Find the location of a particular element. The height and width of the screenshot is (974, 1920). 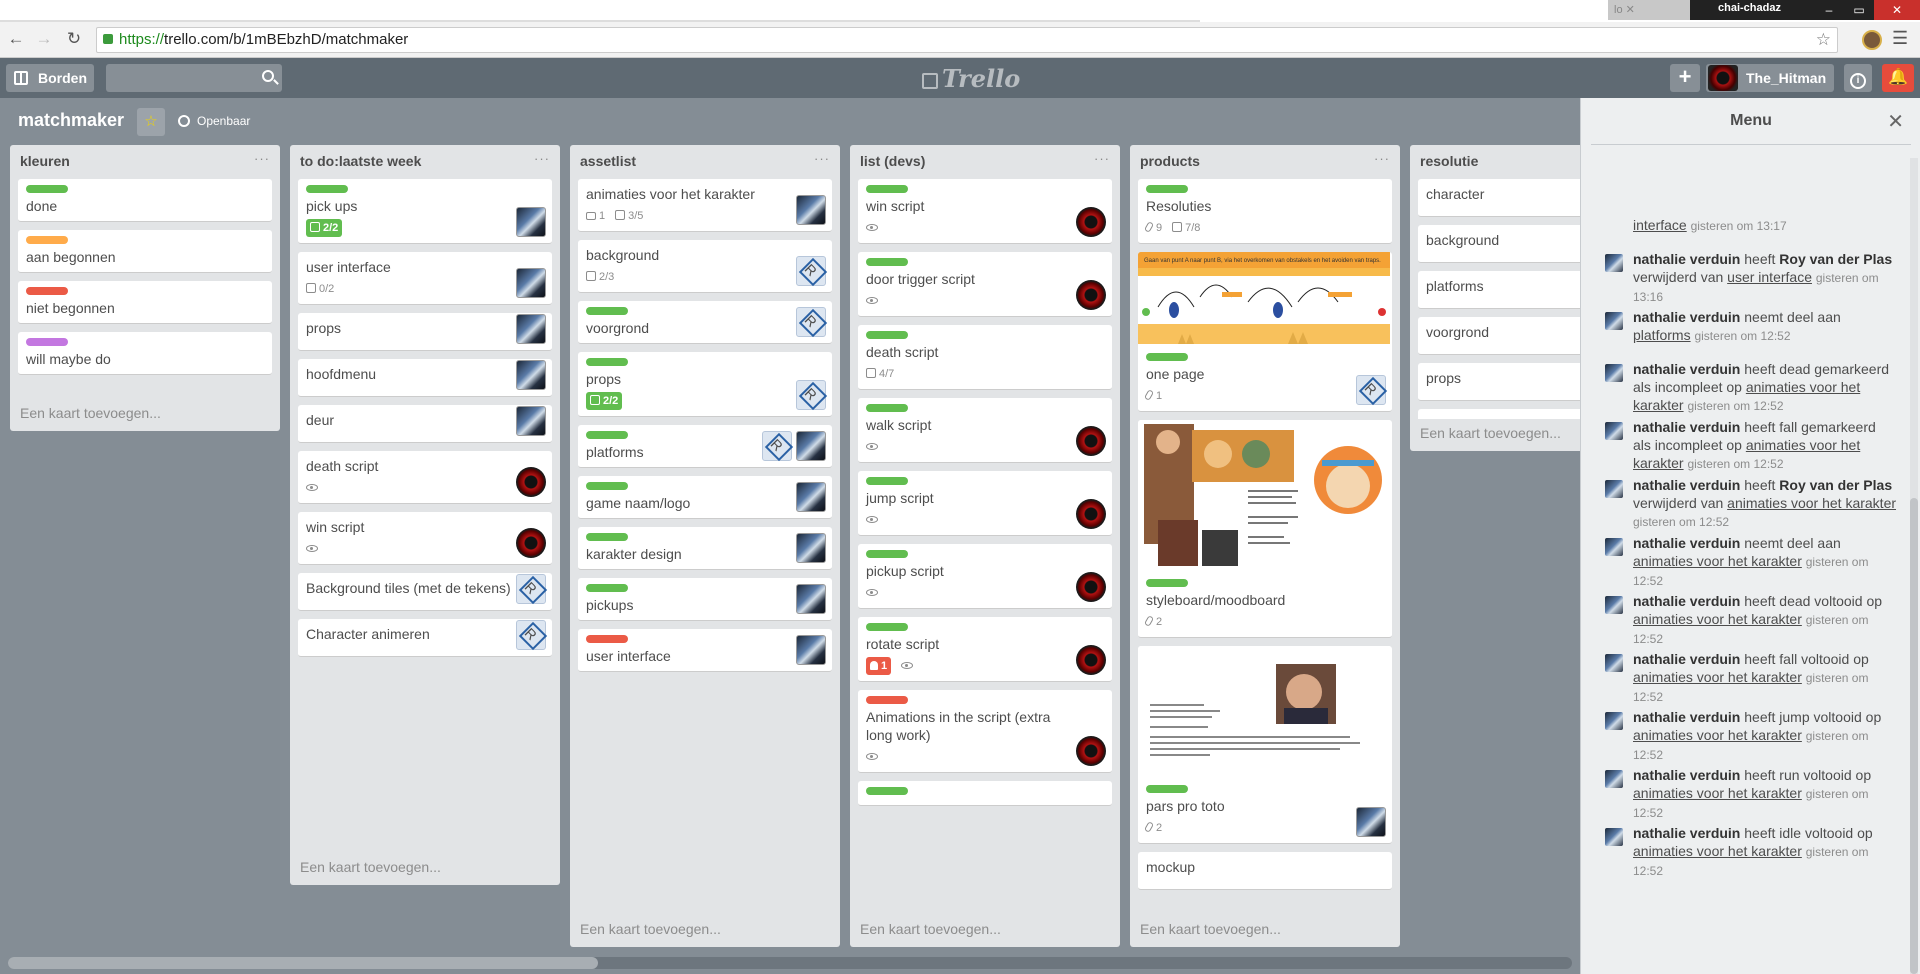

scrollbar-thumb is located at coordinates (303, 963).